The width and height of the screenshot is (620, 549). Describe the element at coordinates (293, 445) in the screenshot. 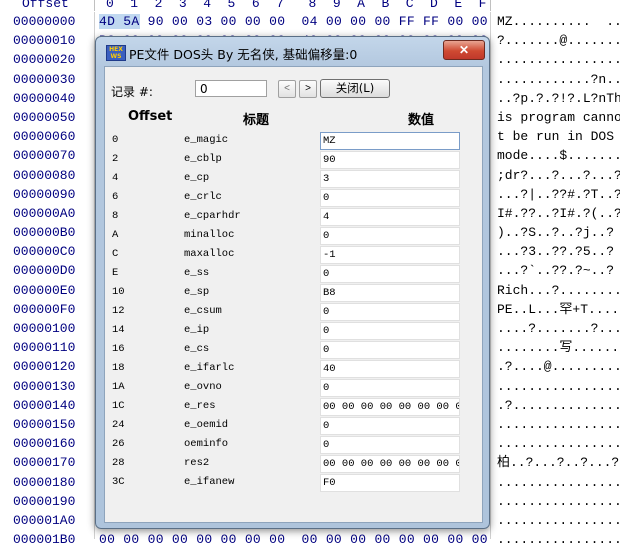

I see `field-row-oeminfo: 26 oeminfo 0` at that location.